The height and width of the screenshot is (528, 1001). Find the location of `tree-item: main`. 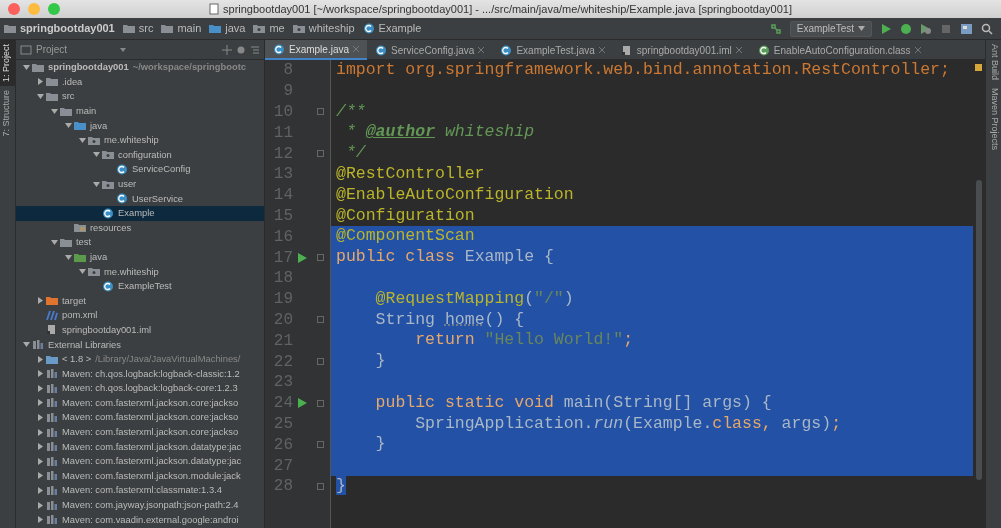

tree-item: main is located at coordinates (140, 111).